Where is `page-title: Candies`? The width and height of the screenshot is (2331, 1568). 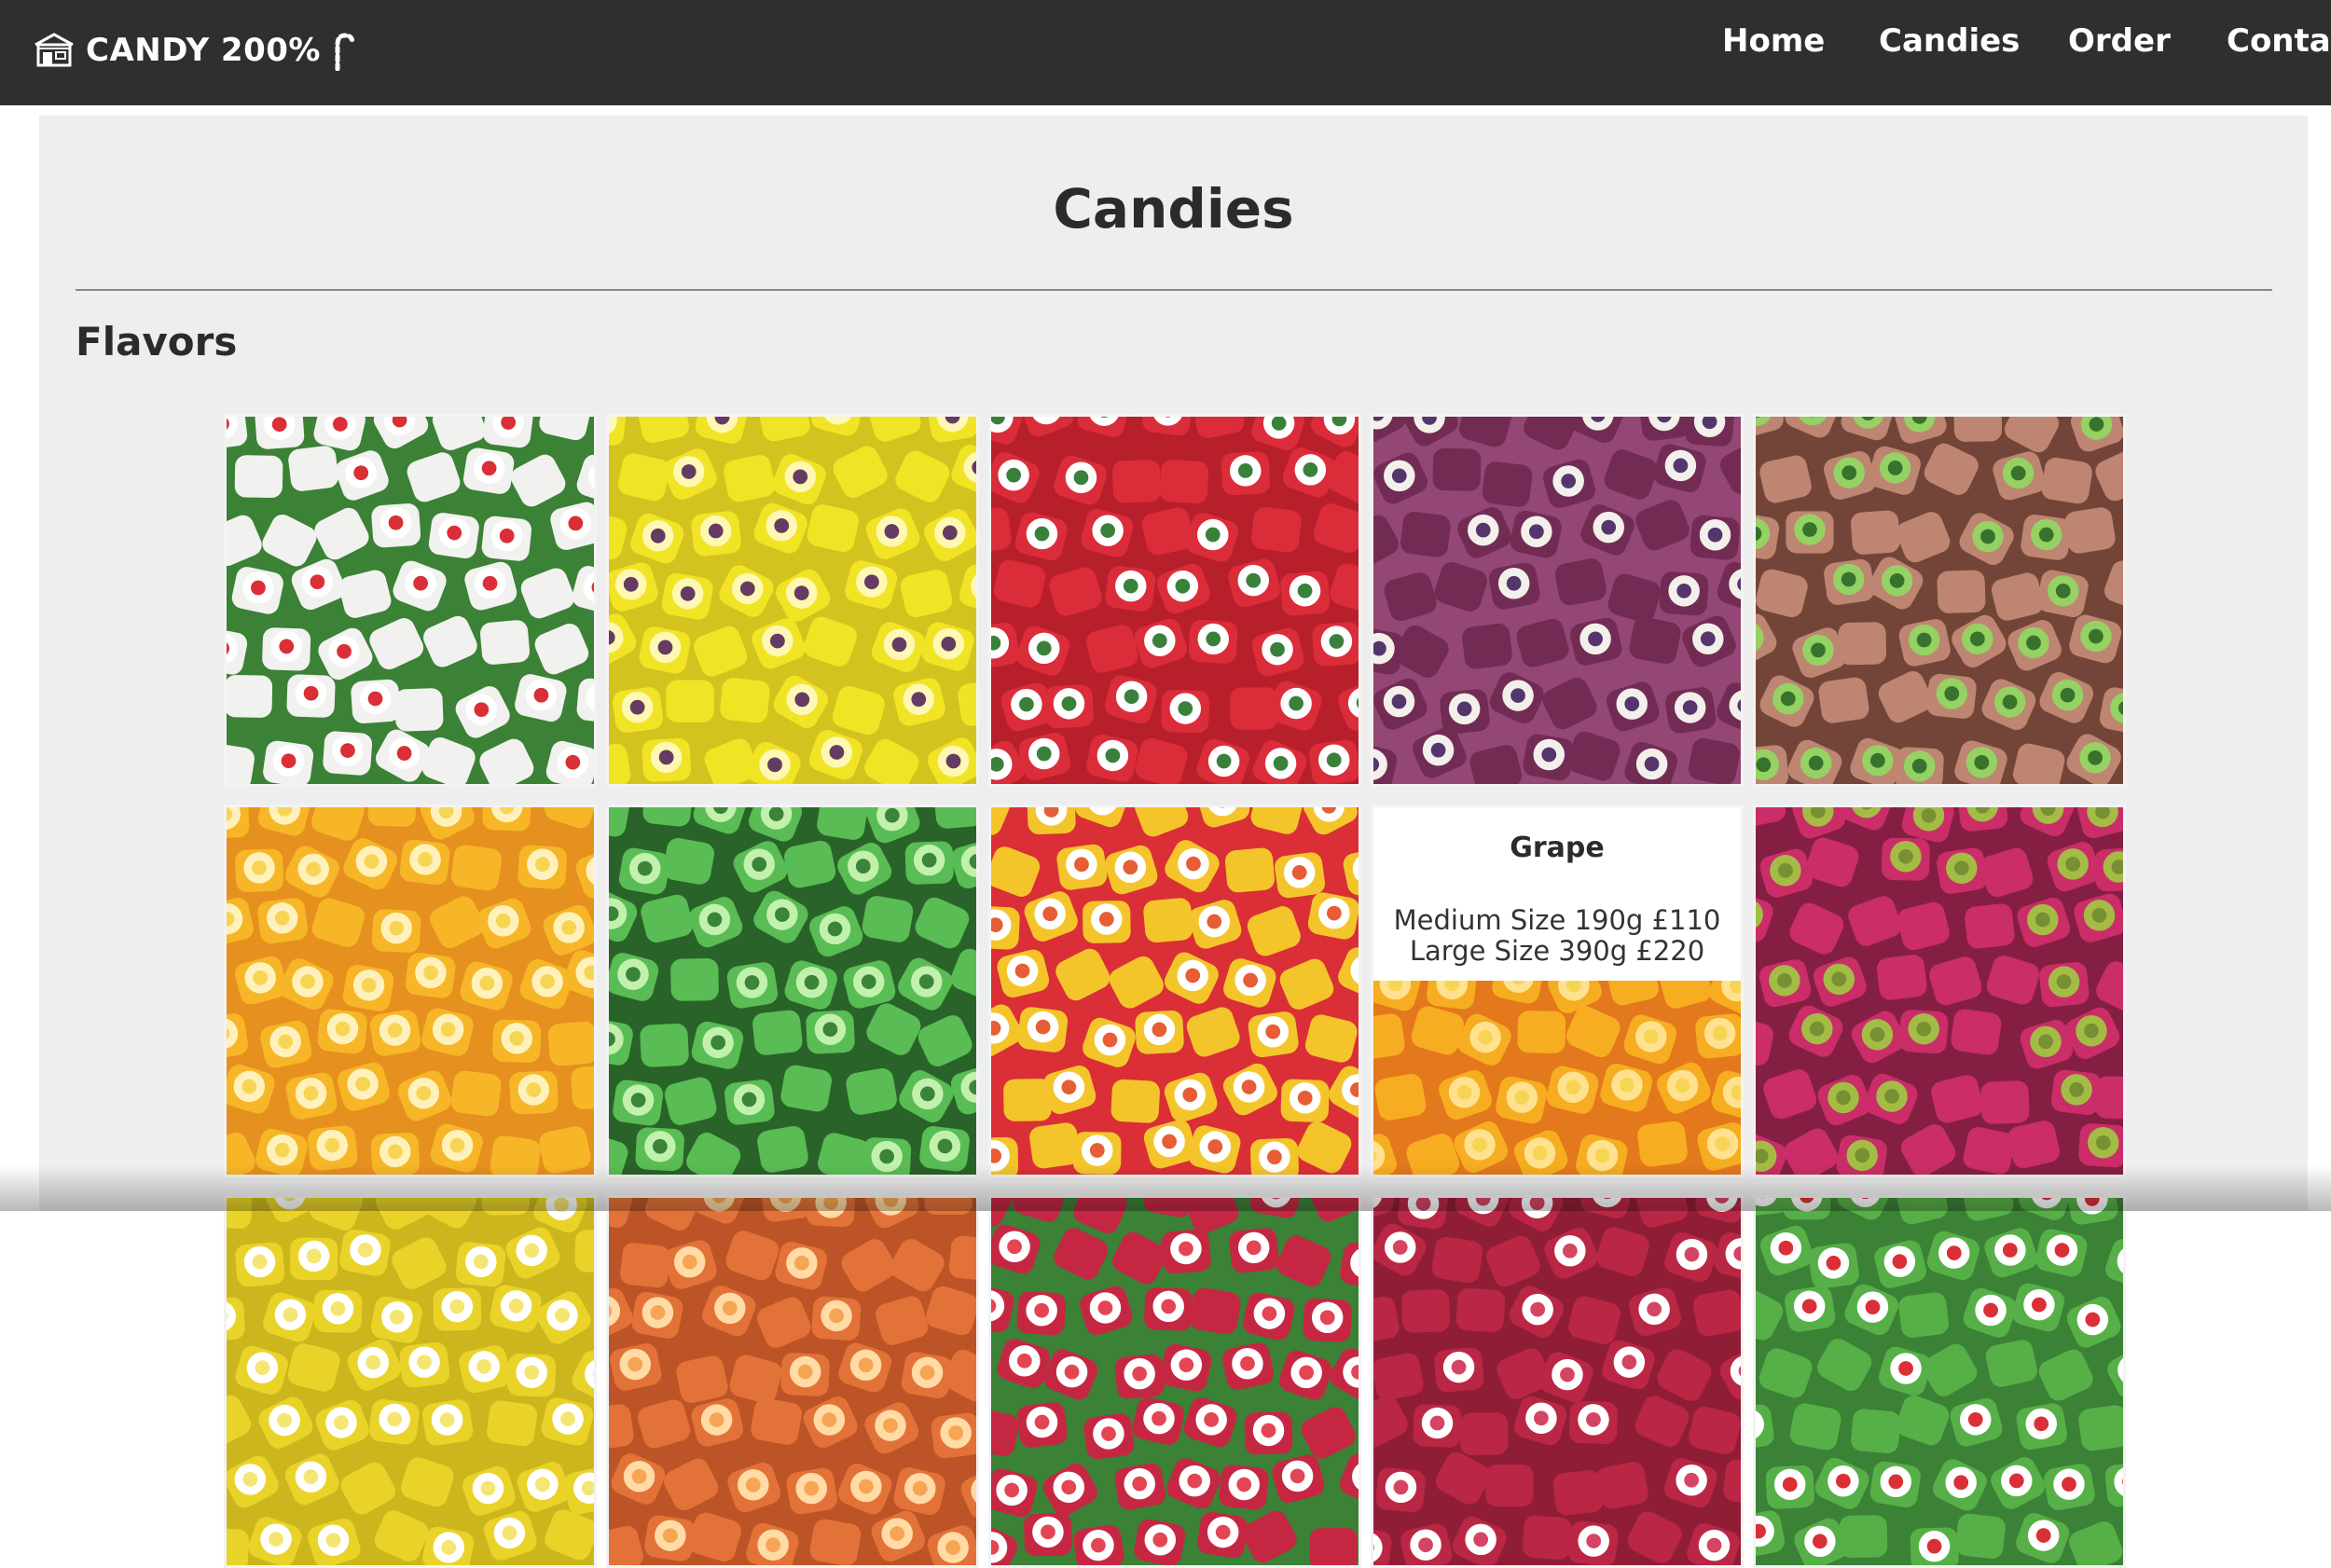 page-title: Candies is located at coordinates (1173, 209).